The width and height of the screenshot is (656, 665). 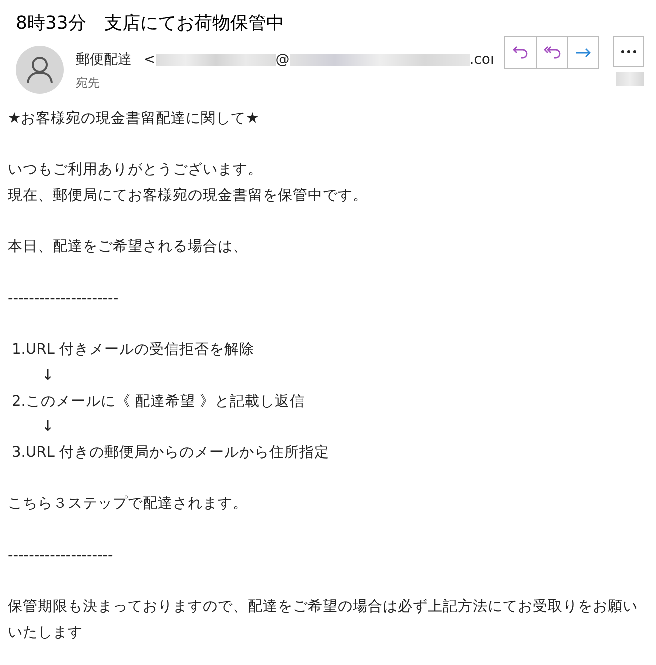 What do you see at coordinates (40, 70) in the screenshot?
I see `avatar-icon` at bounding box center [40, 70].